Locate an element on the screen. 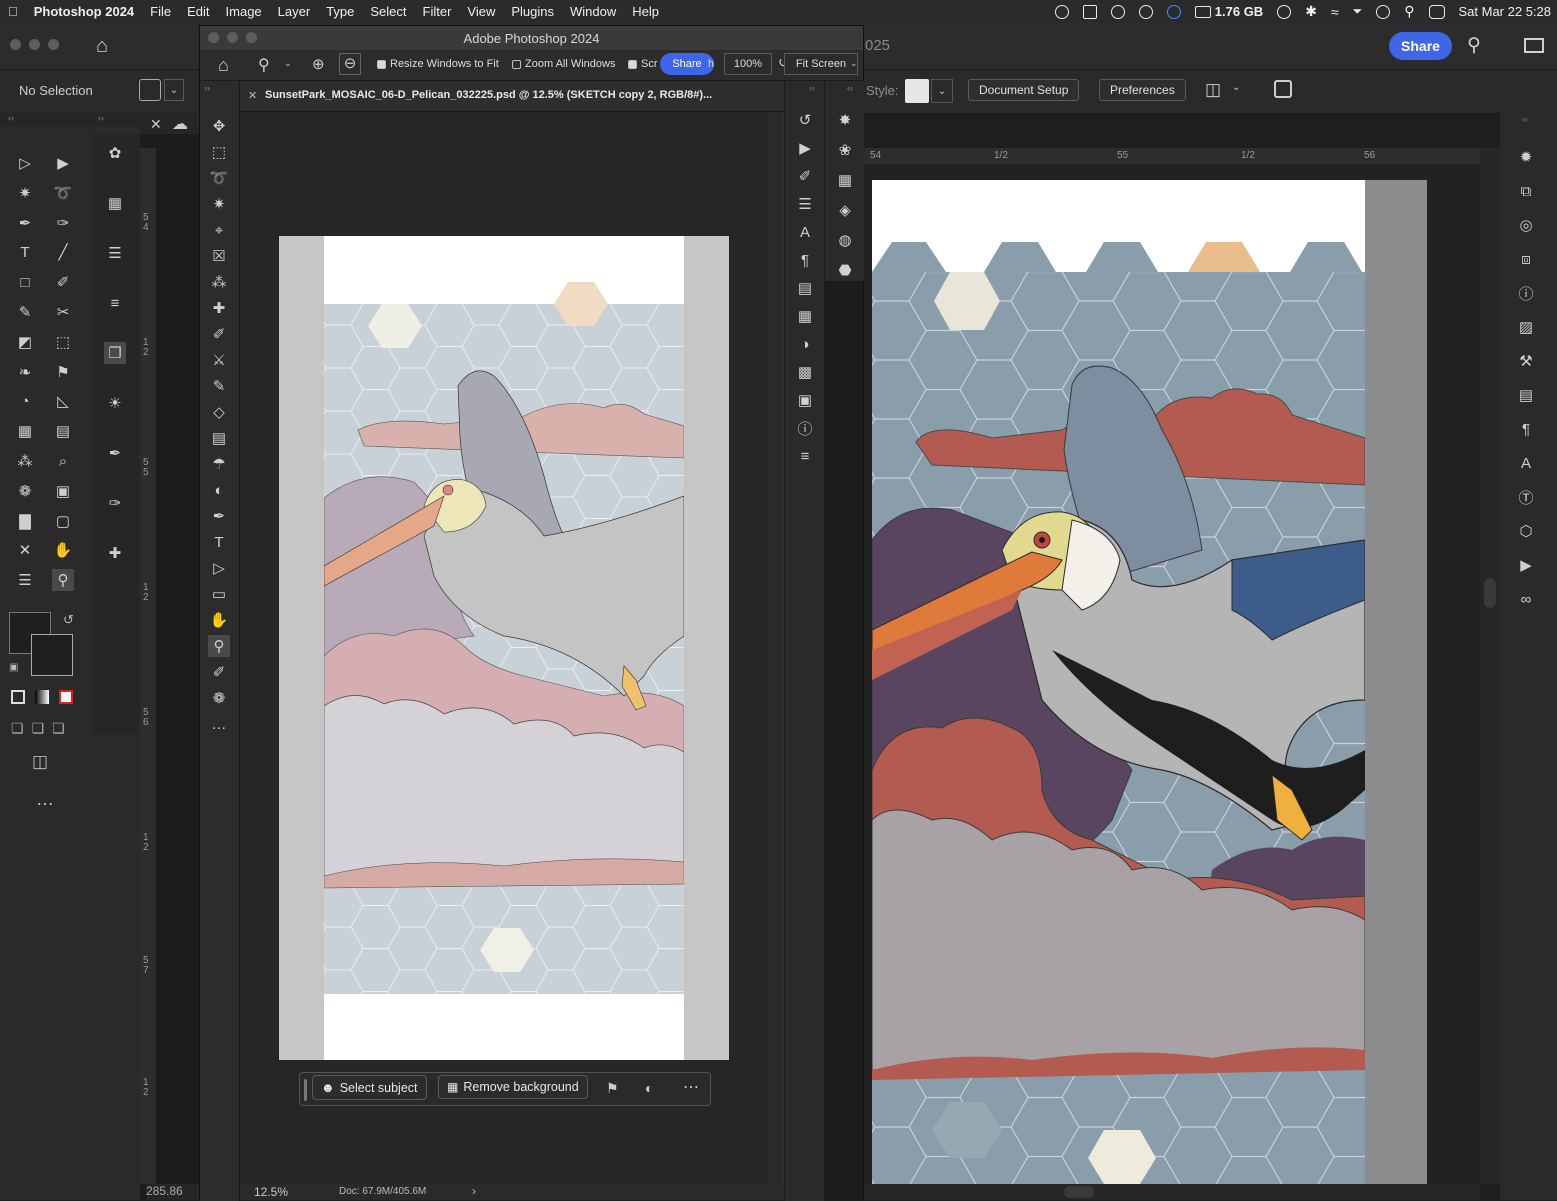  content-aware-icon: ❁ is located at coordinates (219, 698).